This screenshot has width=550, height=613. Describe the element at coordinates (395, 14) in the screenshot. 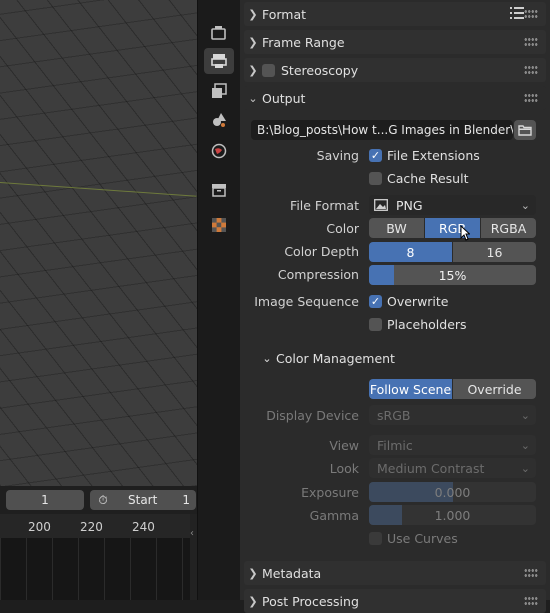

I see `panel-format: ❯ Format` at that location.